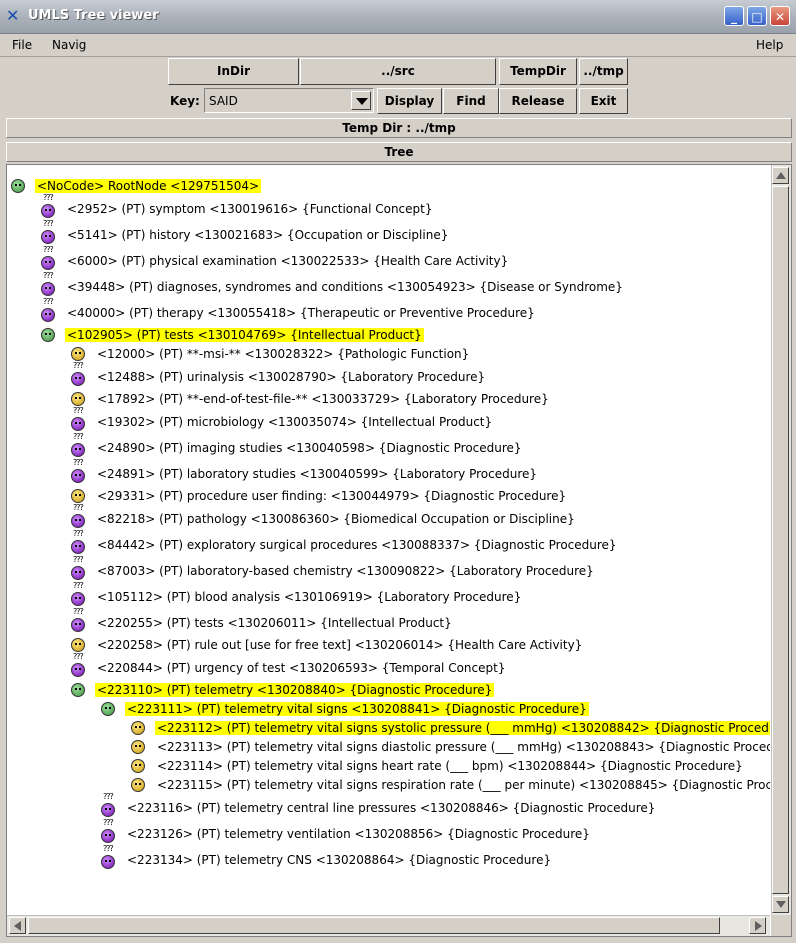 This screenshot has width=796, height=943. Describe the element at coordinates (757, 925) in the screenshot. I see `scroll-right-arrow-icon` at that location.